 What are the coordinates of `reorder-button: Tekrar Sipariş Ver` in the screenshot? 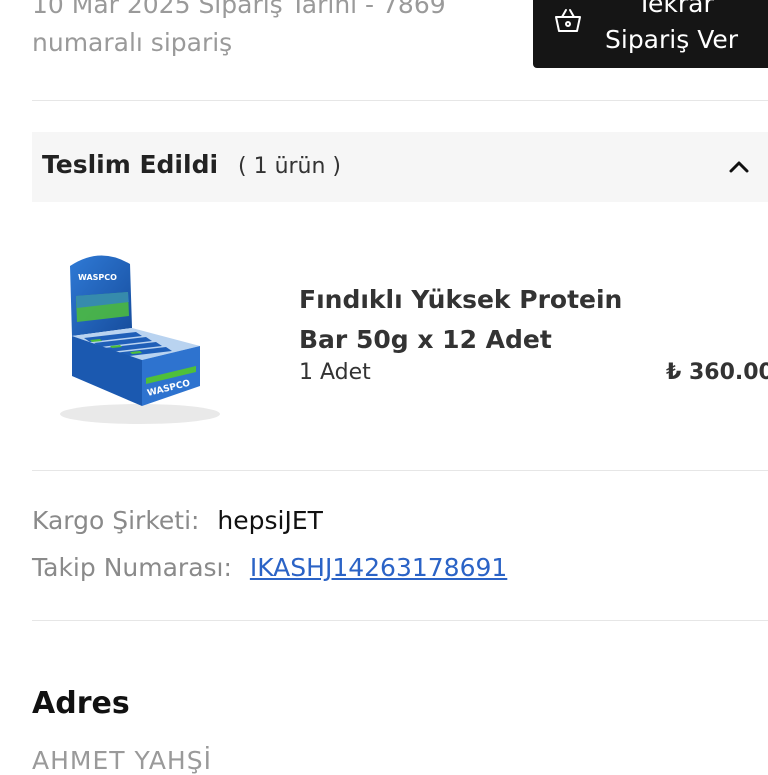 It's located at (650, 34).